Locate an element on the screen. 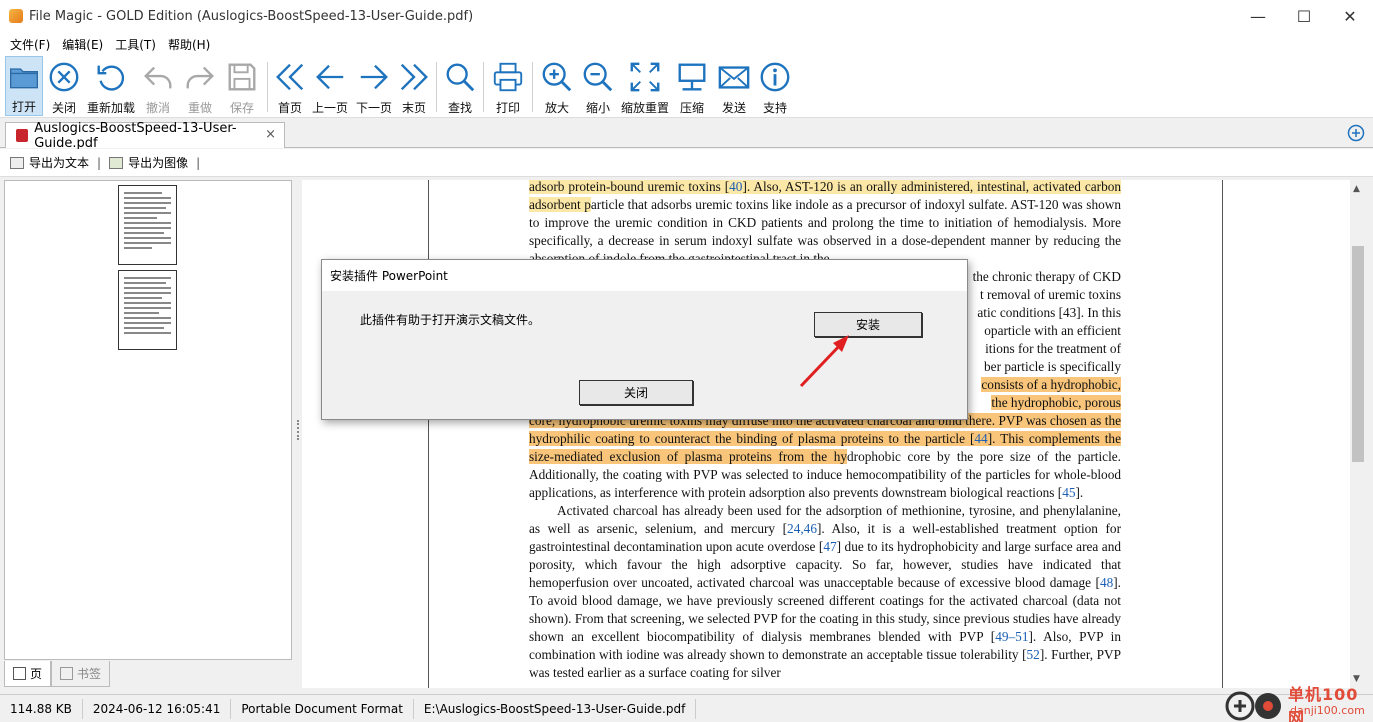  info-icon is located at coordinates (775, 77).